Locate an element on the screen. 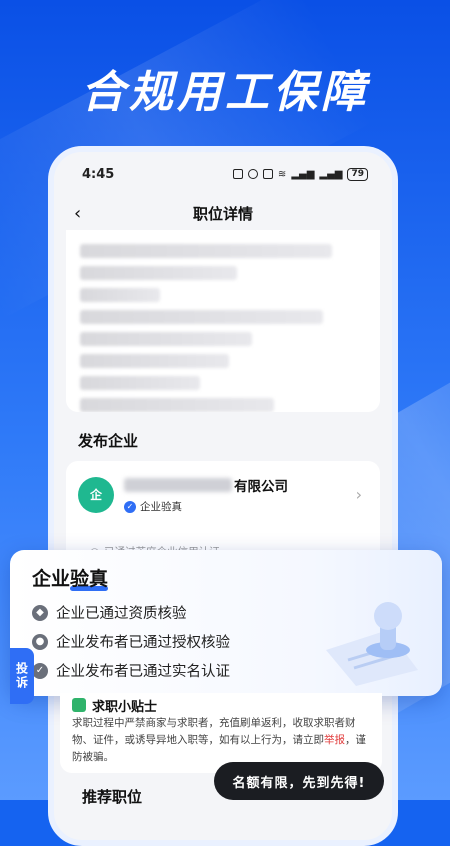 The height and width of the screenshot is (846, 450). verification-item-text: 企业发布者已通过授权核验 is located at coordinates (143, 643).